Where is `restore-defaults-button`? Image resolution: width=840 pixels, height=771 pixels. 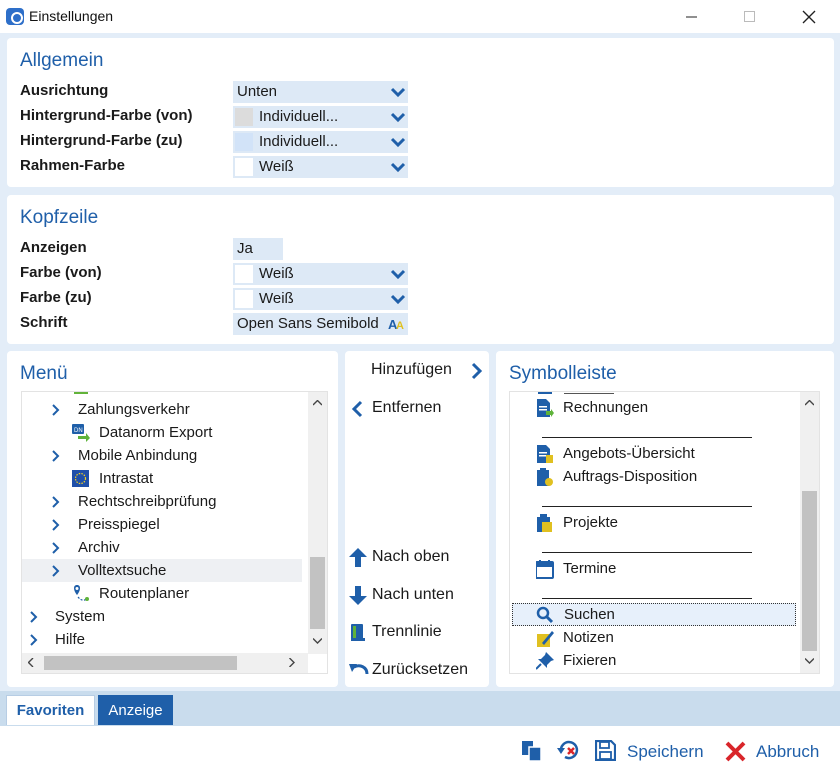
restore-defaults-button is located at coordinates (569, 751).